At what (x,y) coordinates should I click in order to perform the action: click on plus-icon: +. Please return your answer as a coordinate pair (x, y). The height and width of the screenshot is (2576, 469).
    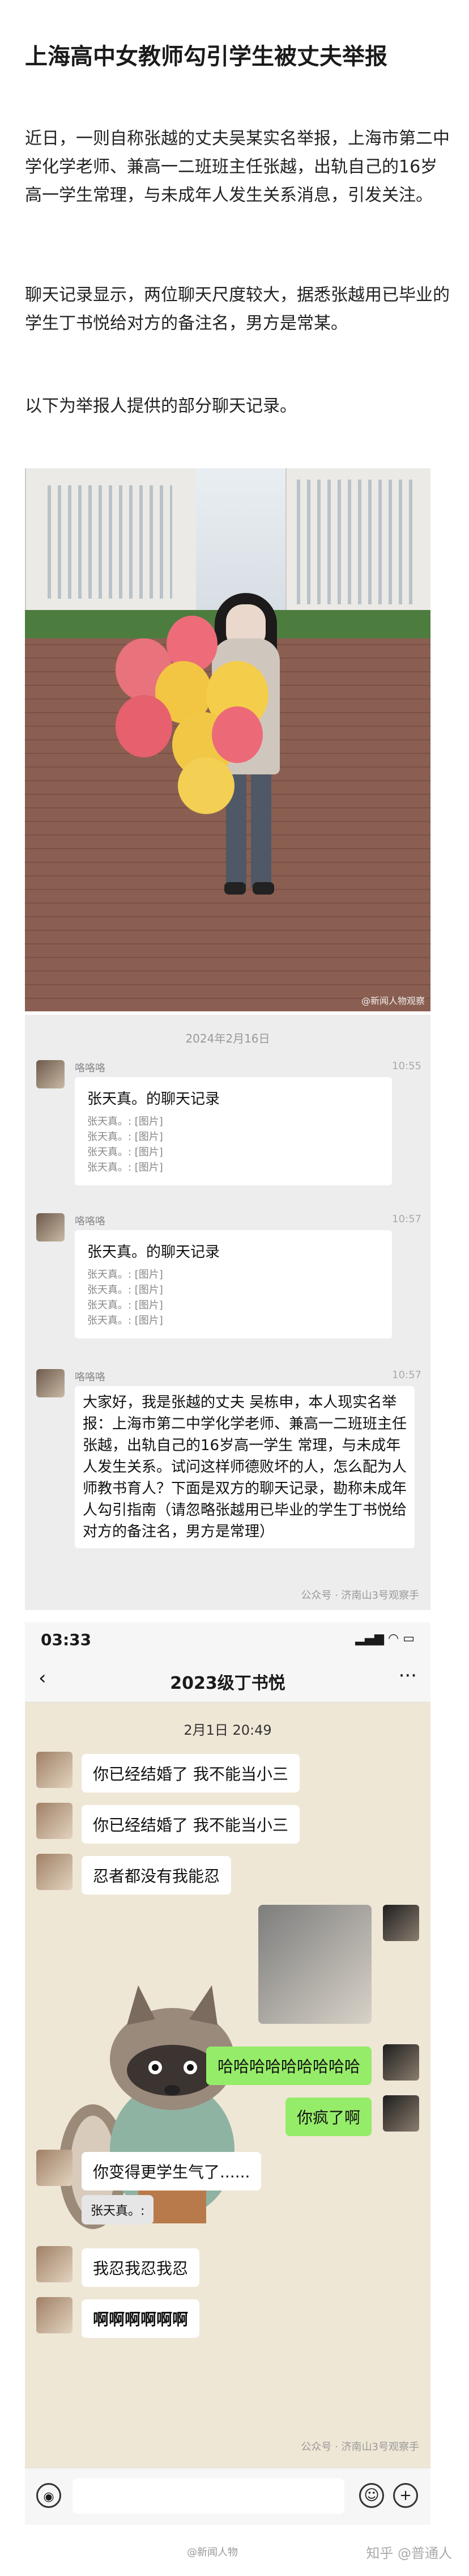
    Looking at the image, I should click on (405, 2495).